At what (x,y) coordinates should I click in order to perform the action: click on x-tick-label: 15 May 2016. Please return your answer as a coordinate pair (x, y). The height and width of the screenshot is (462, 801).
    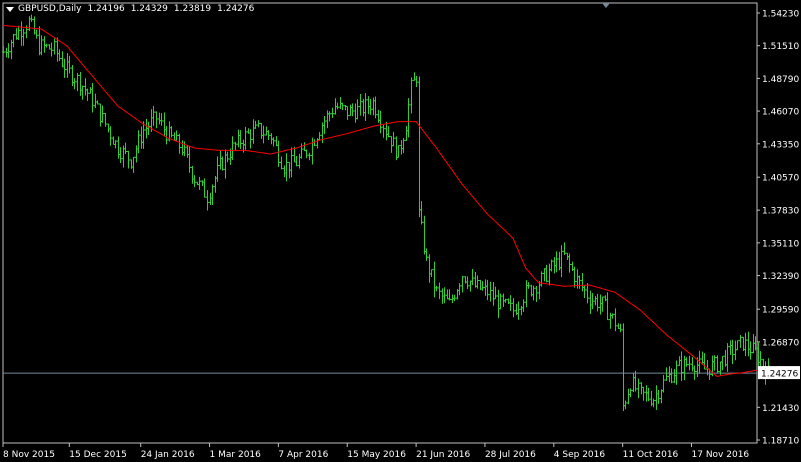
    Looking at the image, I should click on (376, 455).